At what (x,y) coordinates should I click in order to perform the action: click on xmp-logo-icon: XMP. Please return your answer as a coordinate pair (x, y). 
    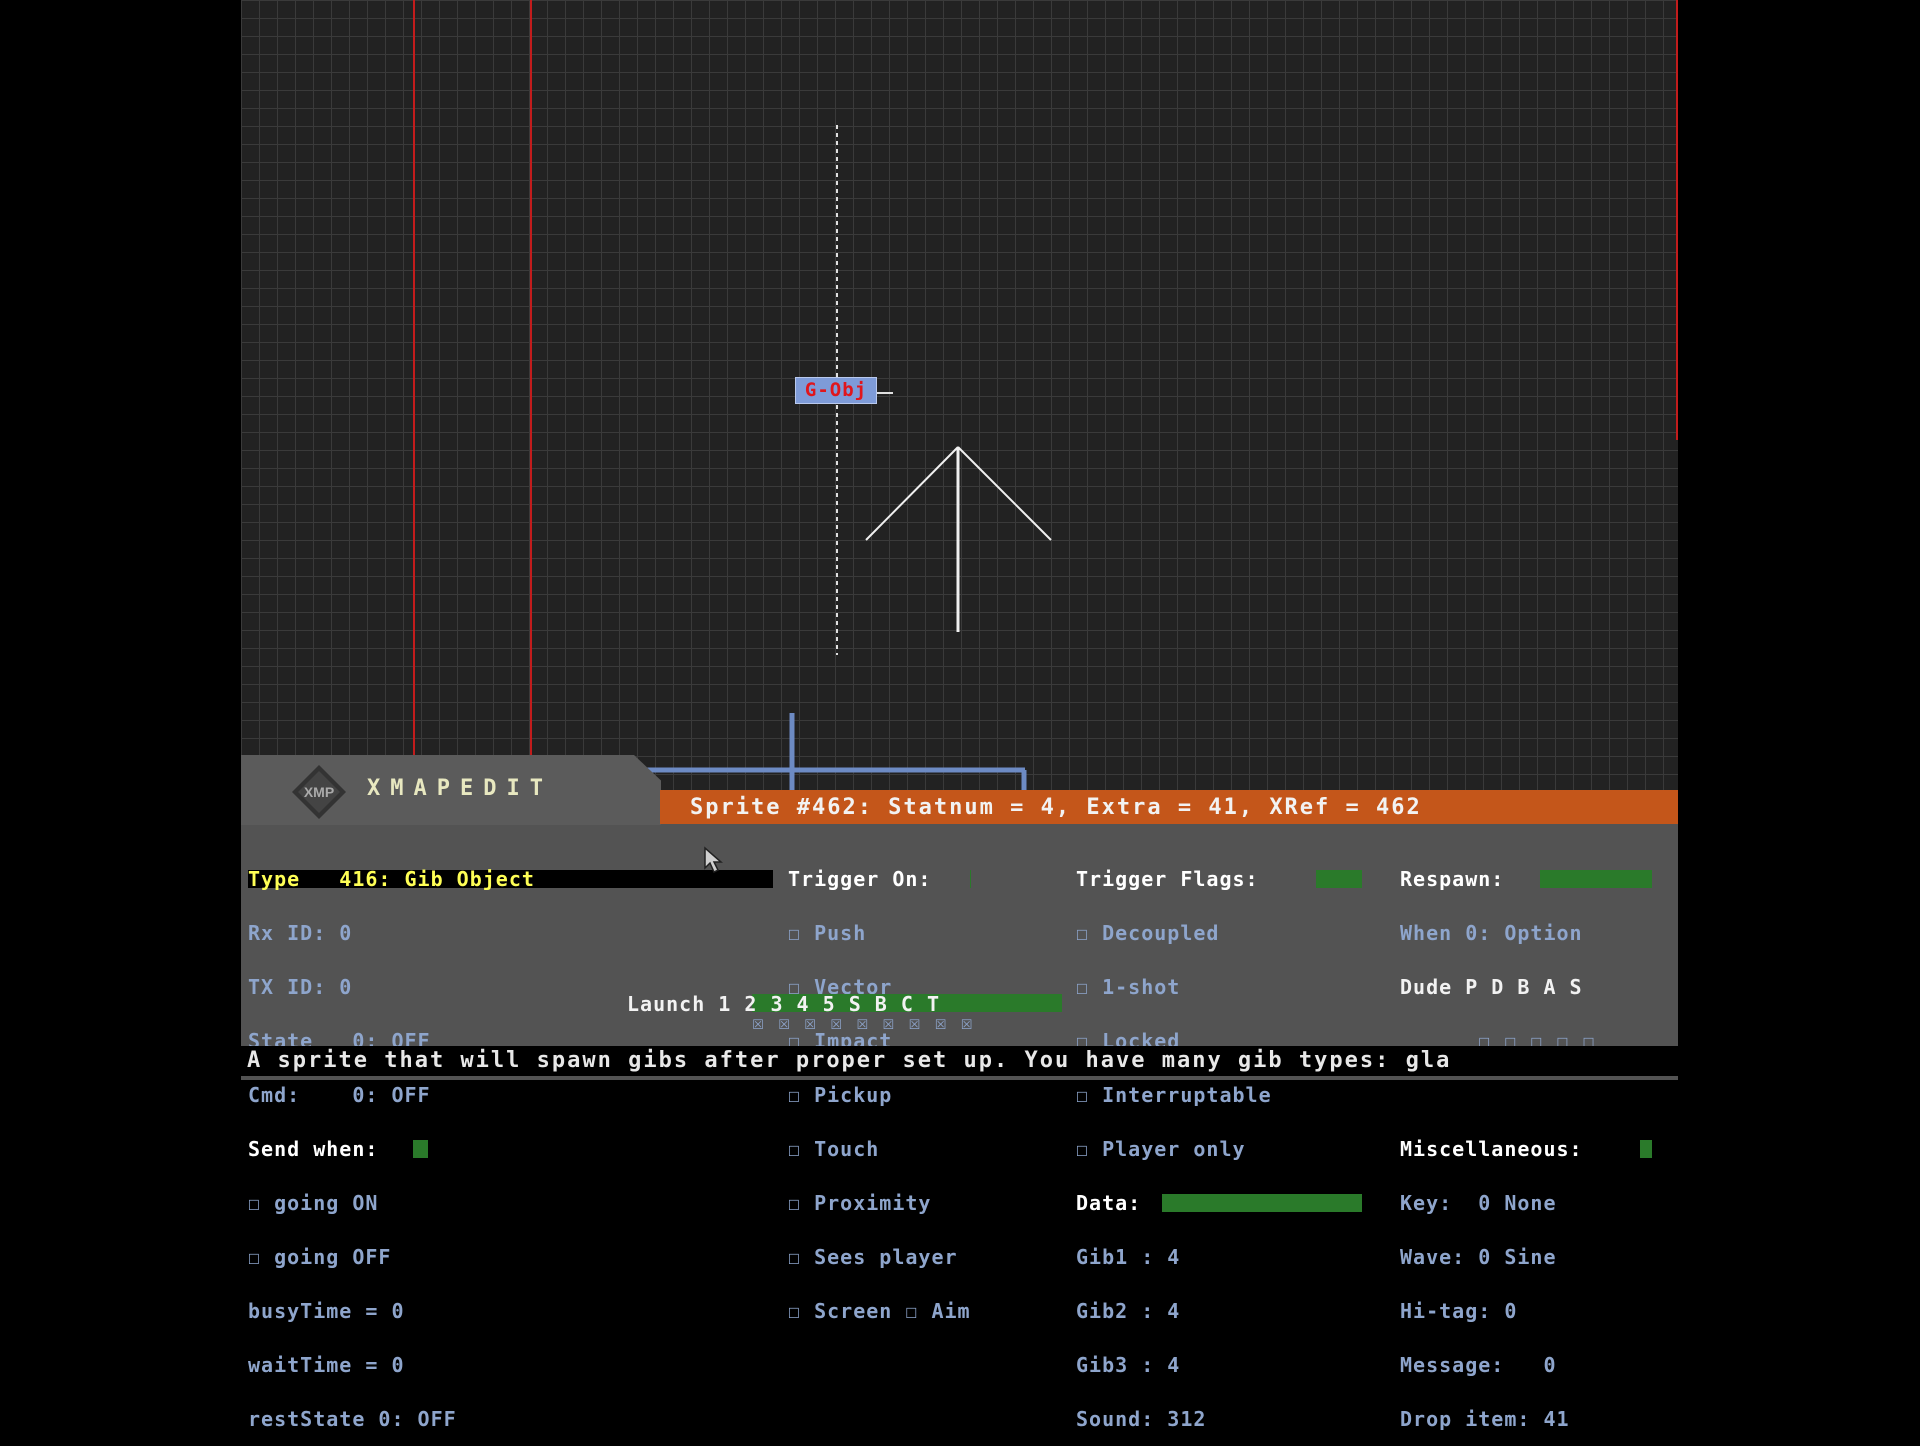
    Looking at the image, I should click on (319, 792).